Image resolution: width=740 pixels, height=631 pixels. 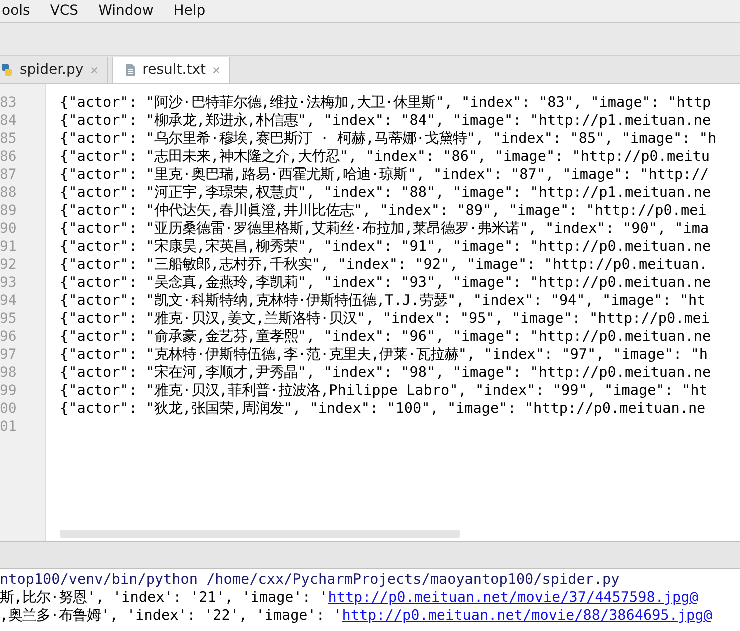 What do you see at coordinates (386, 193) in the screenshot?
I see `code-line: {"actor": "河正宇,李璟荣,权慧贞", "index": "88", "image": "http://p1.meituan.ne` at bounding box center [386, 193].